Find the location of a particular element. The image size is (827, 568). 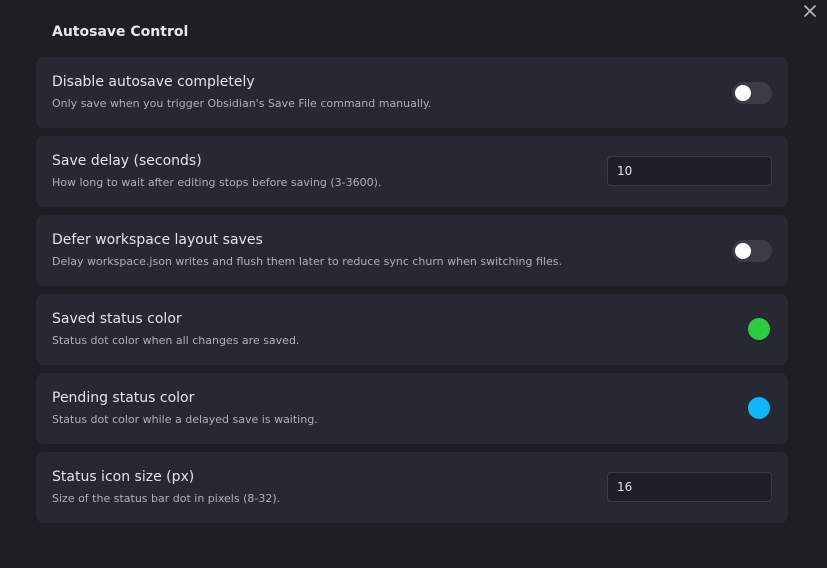

disable-autosave-toggle is located at coordinates (752, 93).